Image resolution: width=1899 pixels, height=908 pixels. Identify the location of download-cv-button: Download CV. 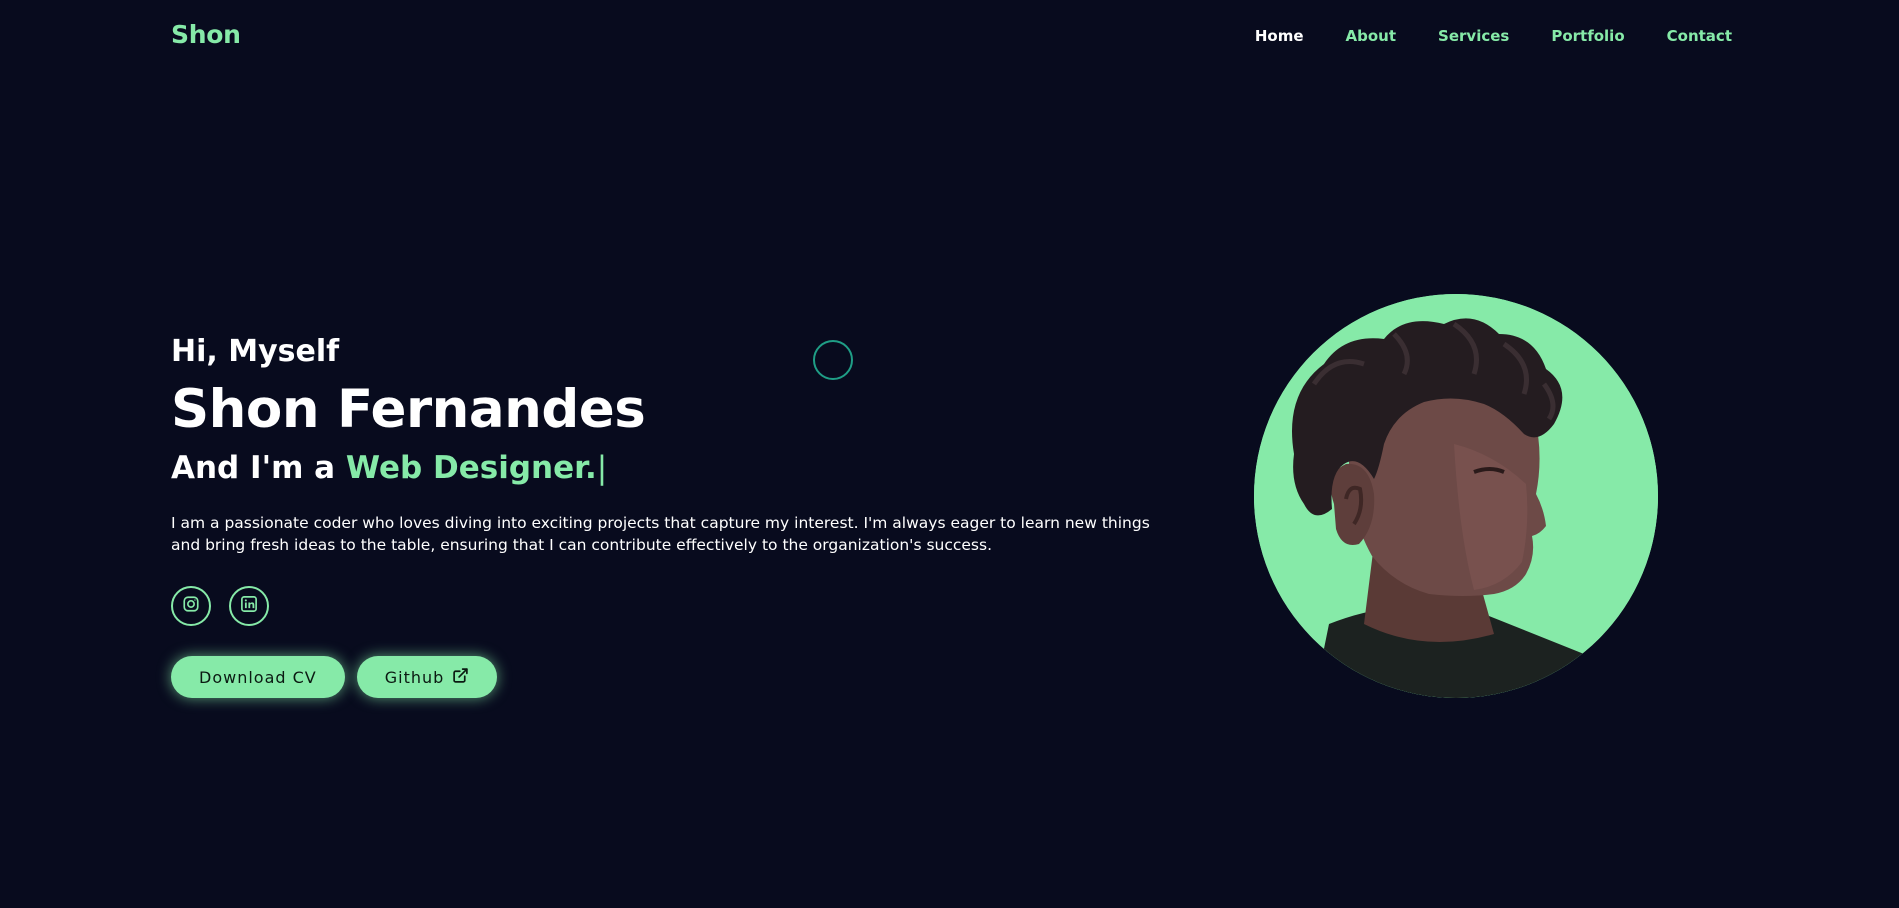
(258, 677).